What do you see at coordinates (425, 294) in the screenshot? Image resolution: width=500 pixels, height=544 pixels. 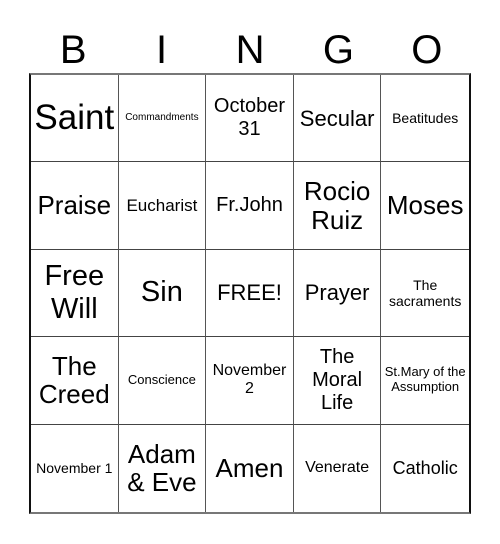 I see `bingo-cell: The sacraments` at bounding box center [425, 294].